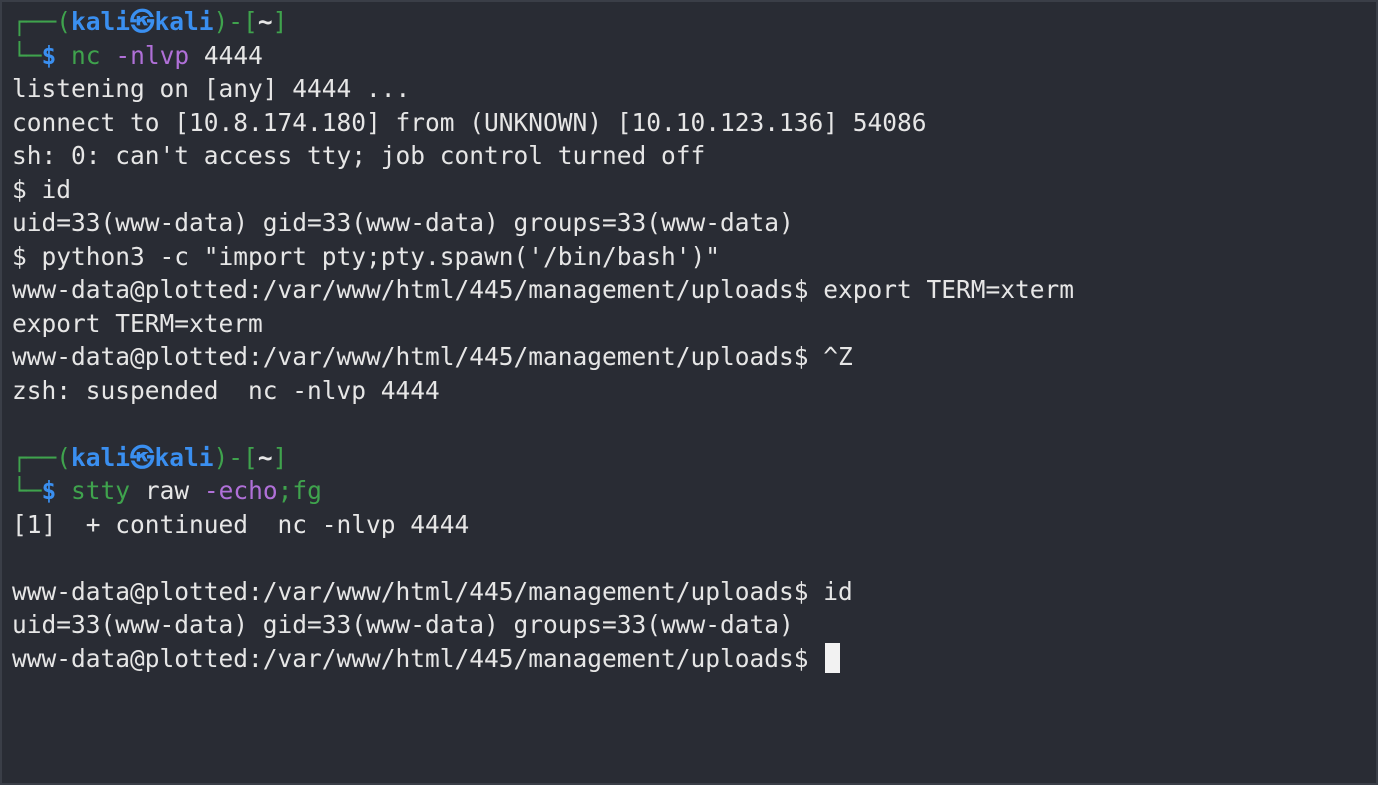 This screenshot has height=785, width=1378. Describe the element at coordinates (42, 189) in the screenshot. I see `output-line: $ id` at that location.